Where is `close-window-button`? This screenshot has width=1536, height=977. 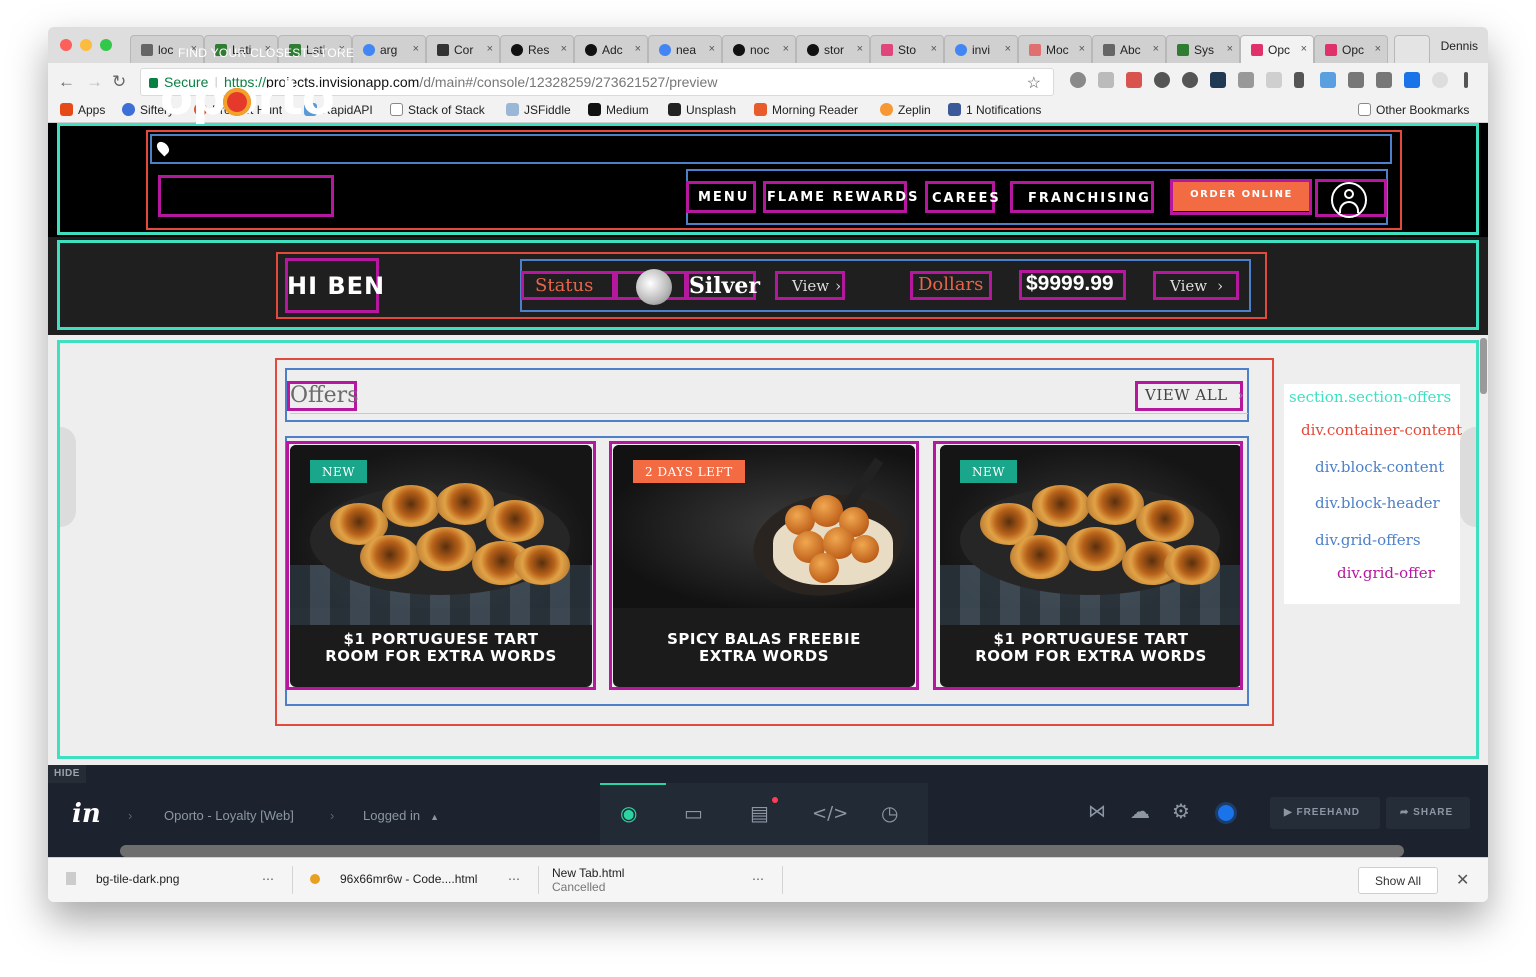 close-window-button is located at coordinates (66, 45).